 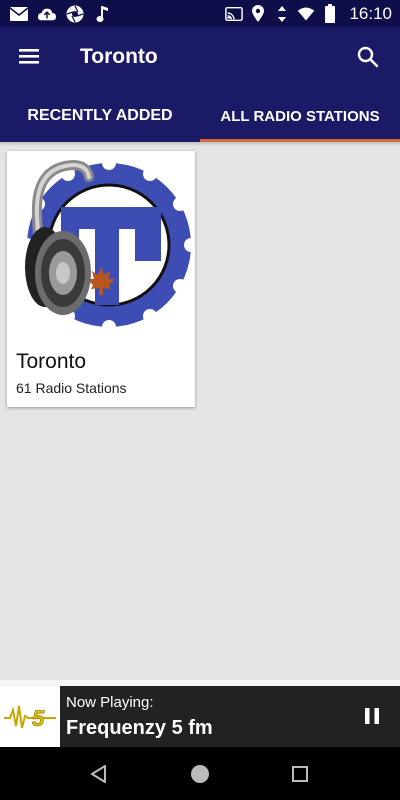 I want to click on search-icon, so click(x=368, y=57).